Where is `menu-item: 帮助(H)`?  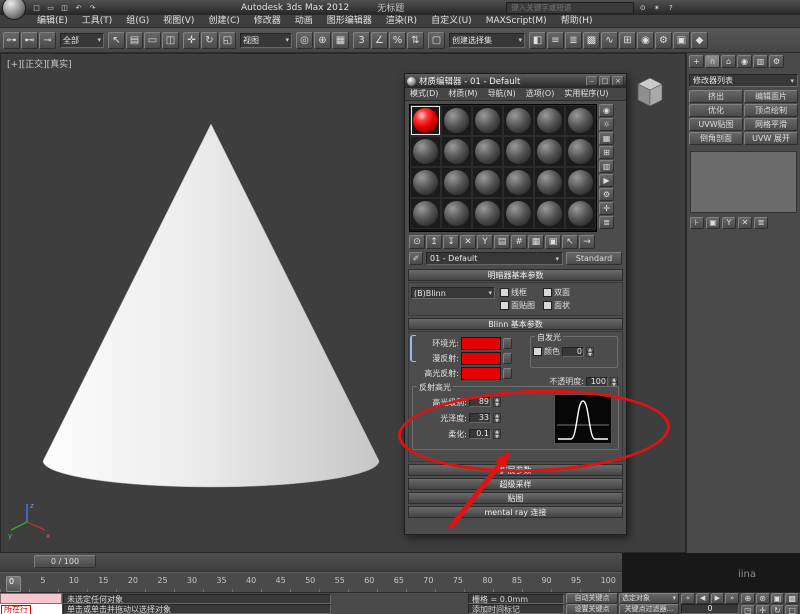 menu-item: 帮助(H) is located at coordinates (577, 21).